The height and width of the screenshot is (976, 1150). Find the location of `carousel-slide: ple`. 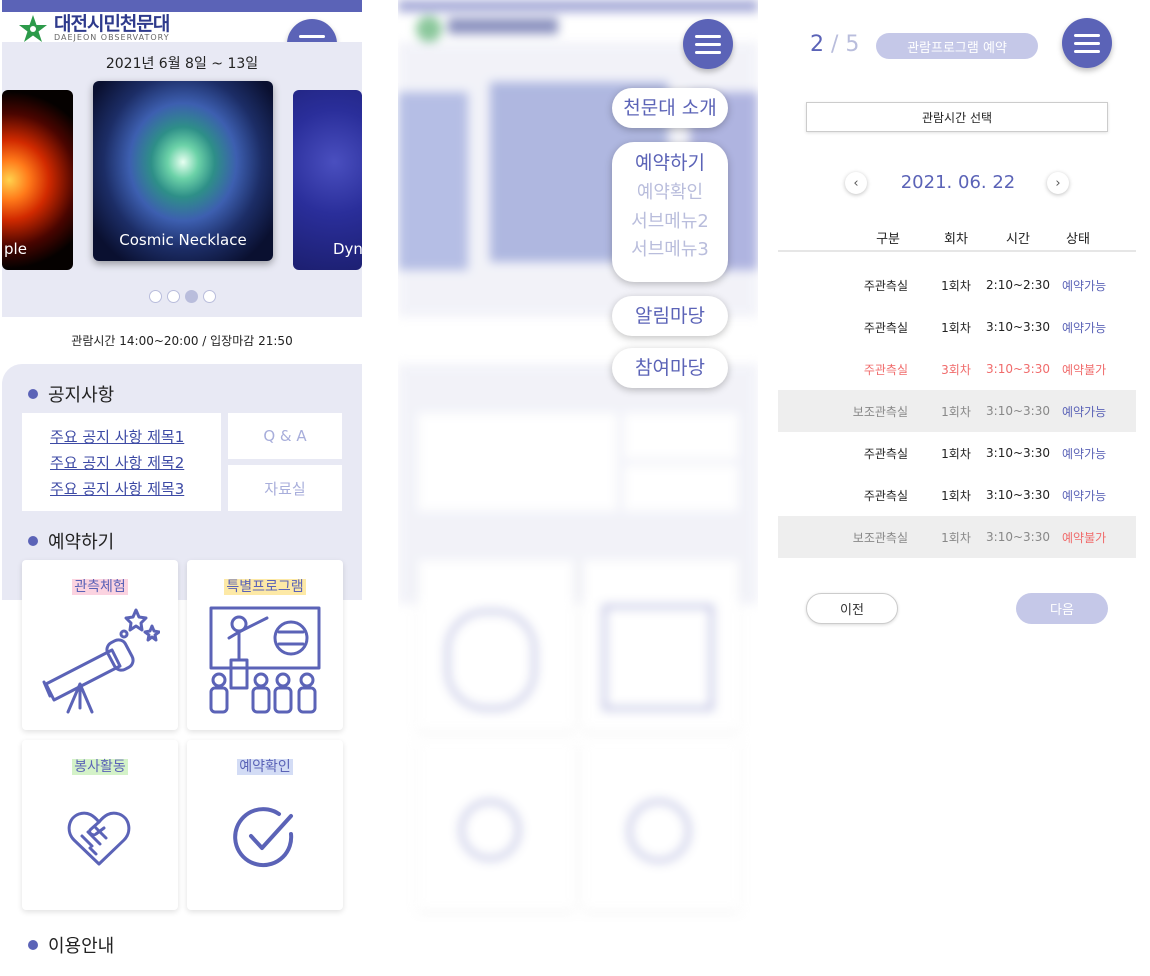

carousel-slide: ple is located at coordinates (37, 180).